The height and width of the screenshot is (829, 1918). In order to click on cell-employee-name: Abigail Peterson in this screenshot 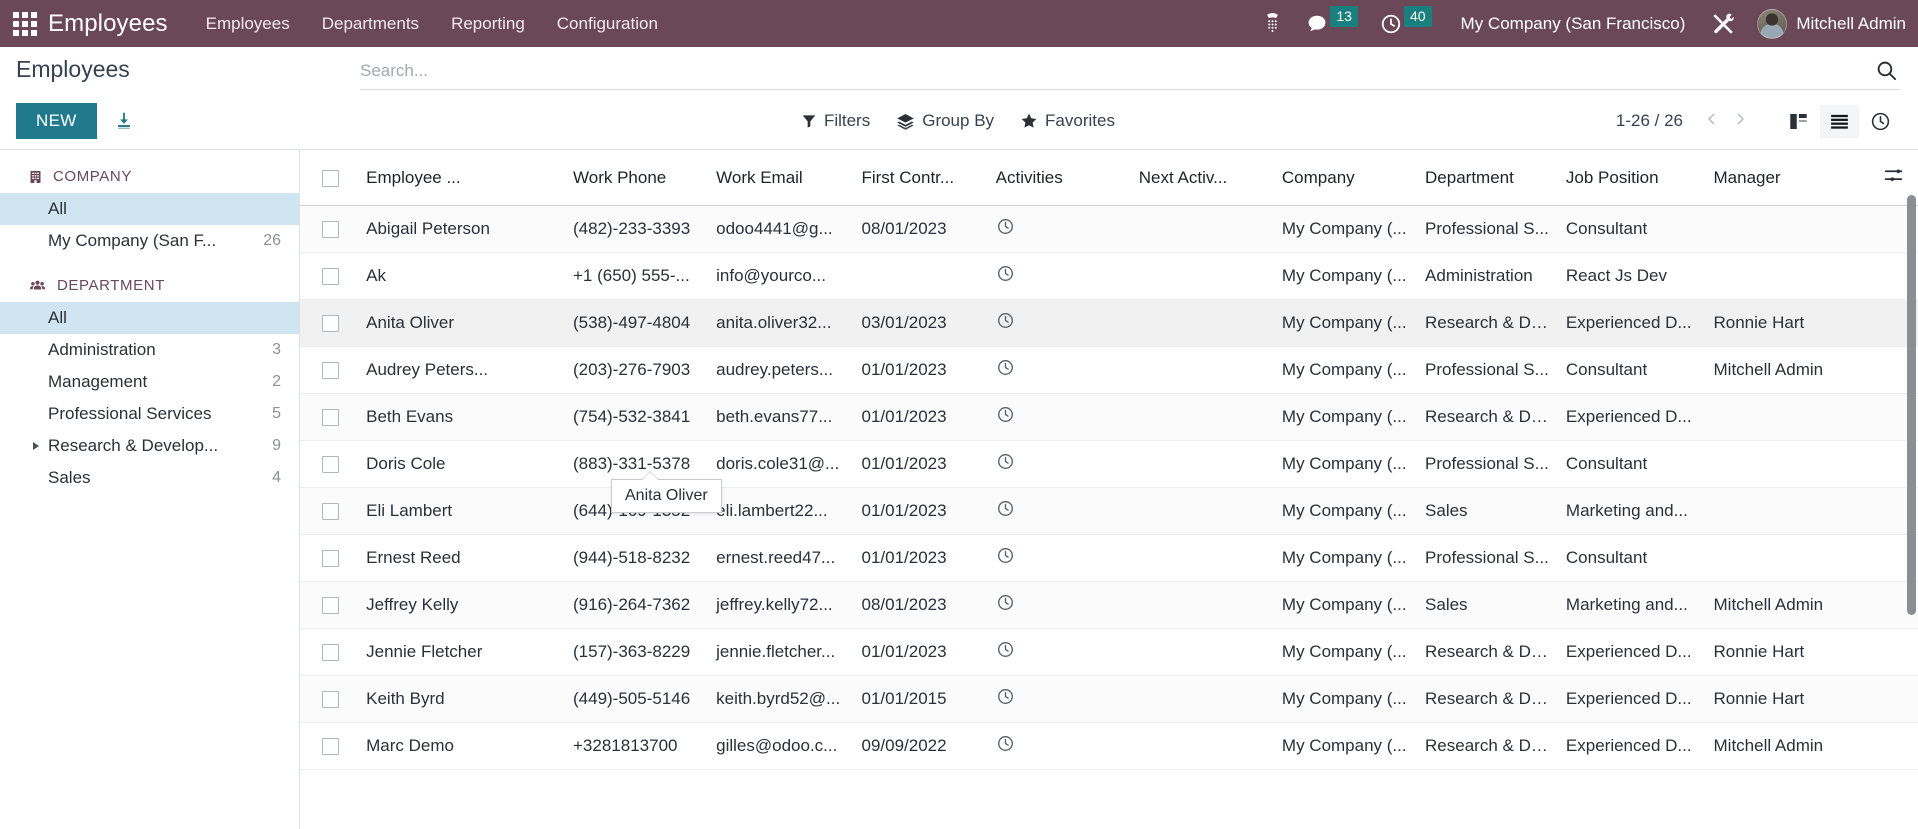, I will do `click(461, 229)`.